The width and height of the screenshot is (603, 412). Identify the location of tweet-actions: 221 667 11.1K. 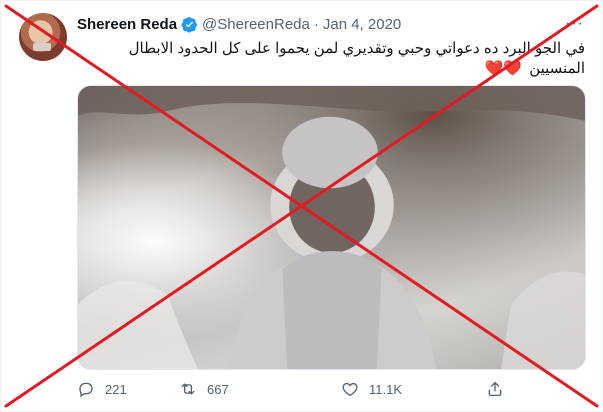
(292, 391).